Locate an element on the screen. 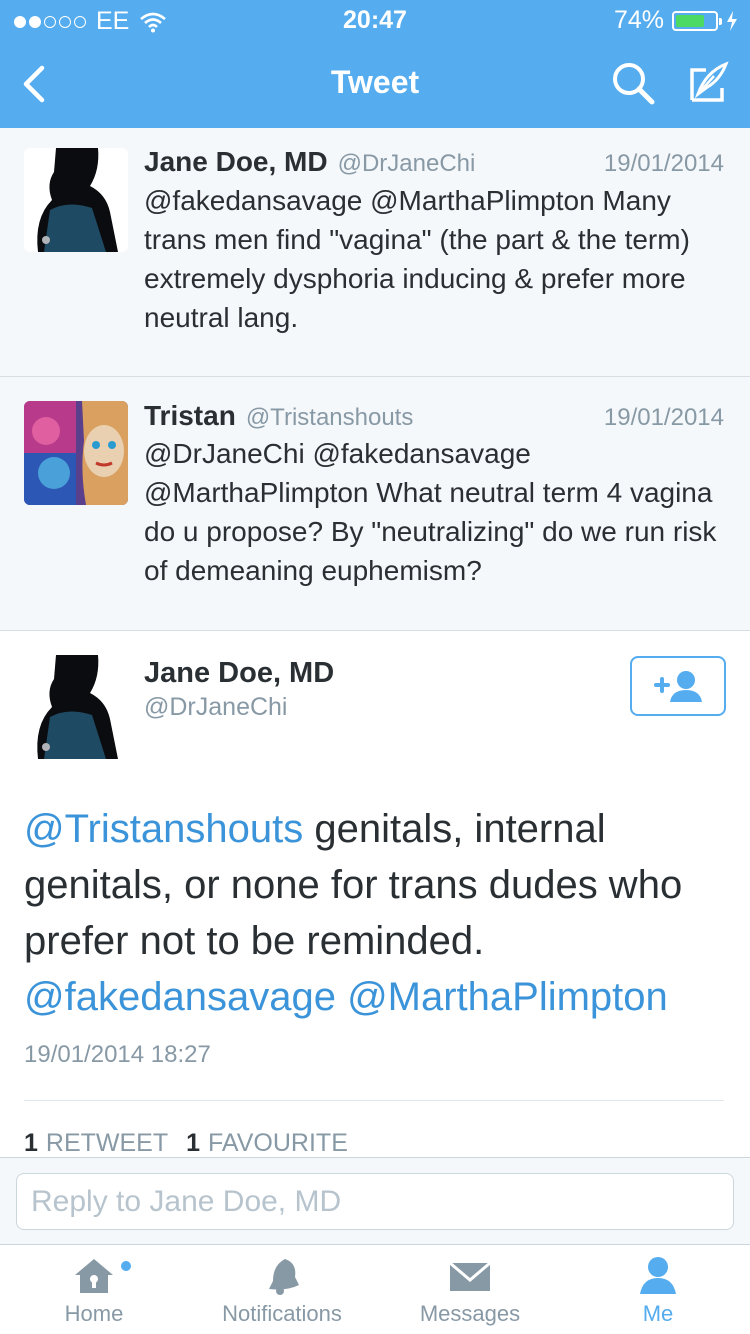 The width and height of the screenshot is (750, 1334). author-handle: @Tristanshouts is located at coordinates (330, 418).